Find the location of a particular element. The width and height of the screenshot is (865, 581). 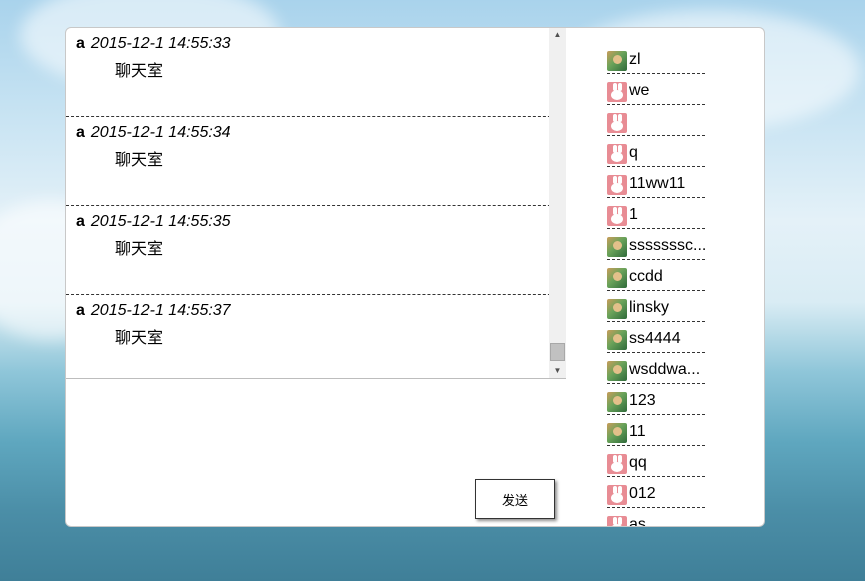

user-list-item: ccdd is located at coordinates (656, 276).